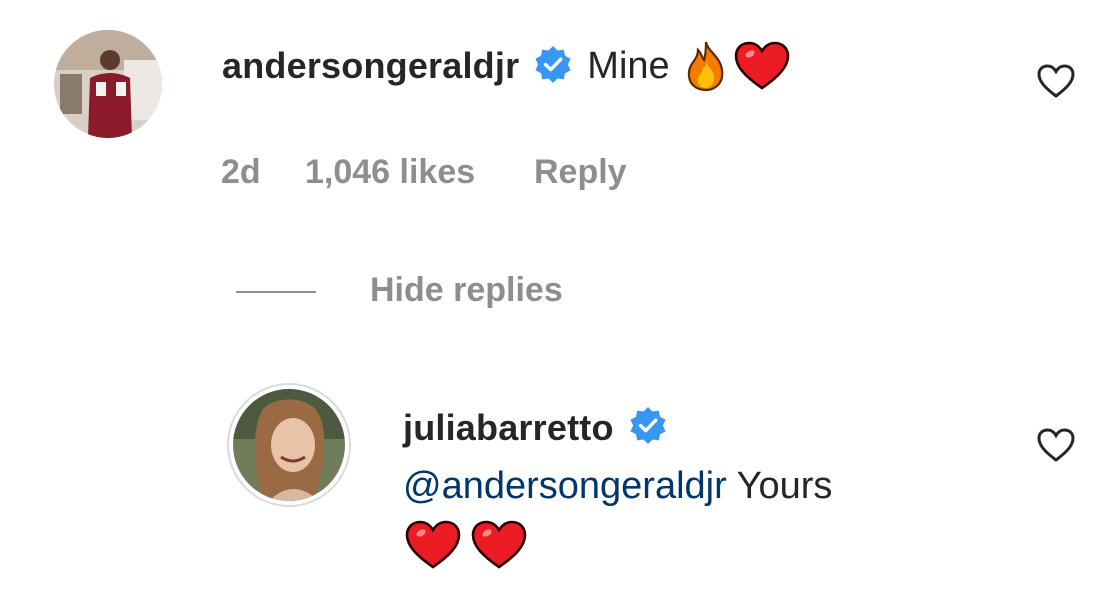  What do you see at coordinates (241, 172) in the screenshot?
I see `comment-time: 2d` at bounding box center [241, 172].